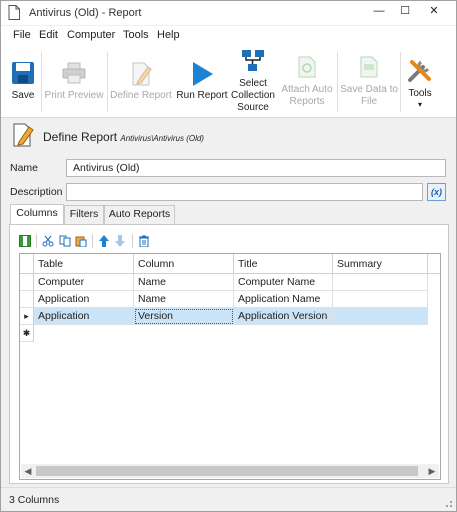 This screenshot has width=457, height=512. I want to click on description-field, so click(244, 192).